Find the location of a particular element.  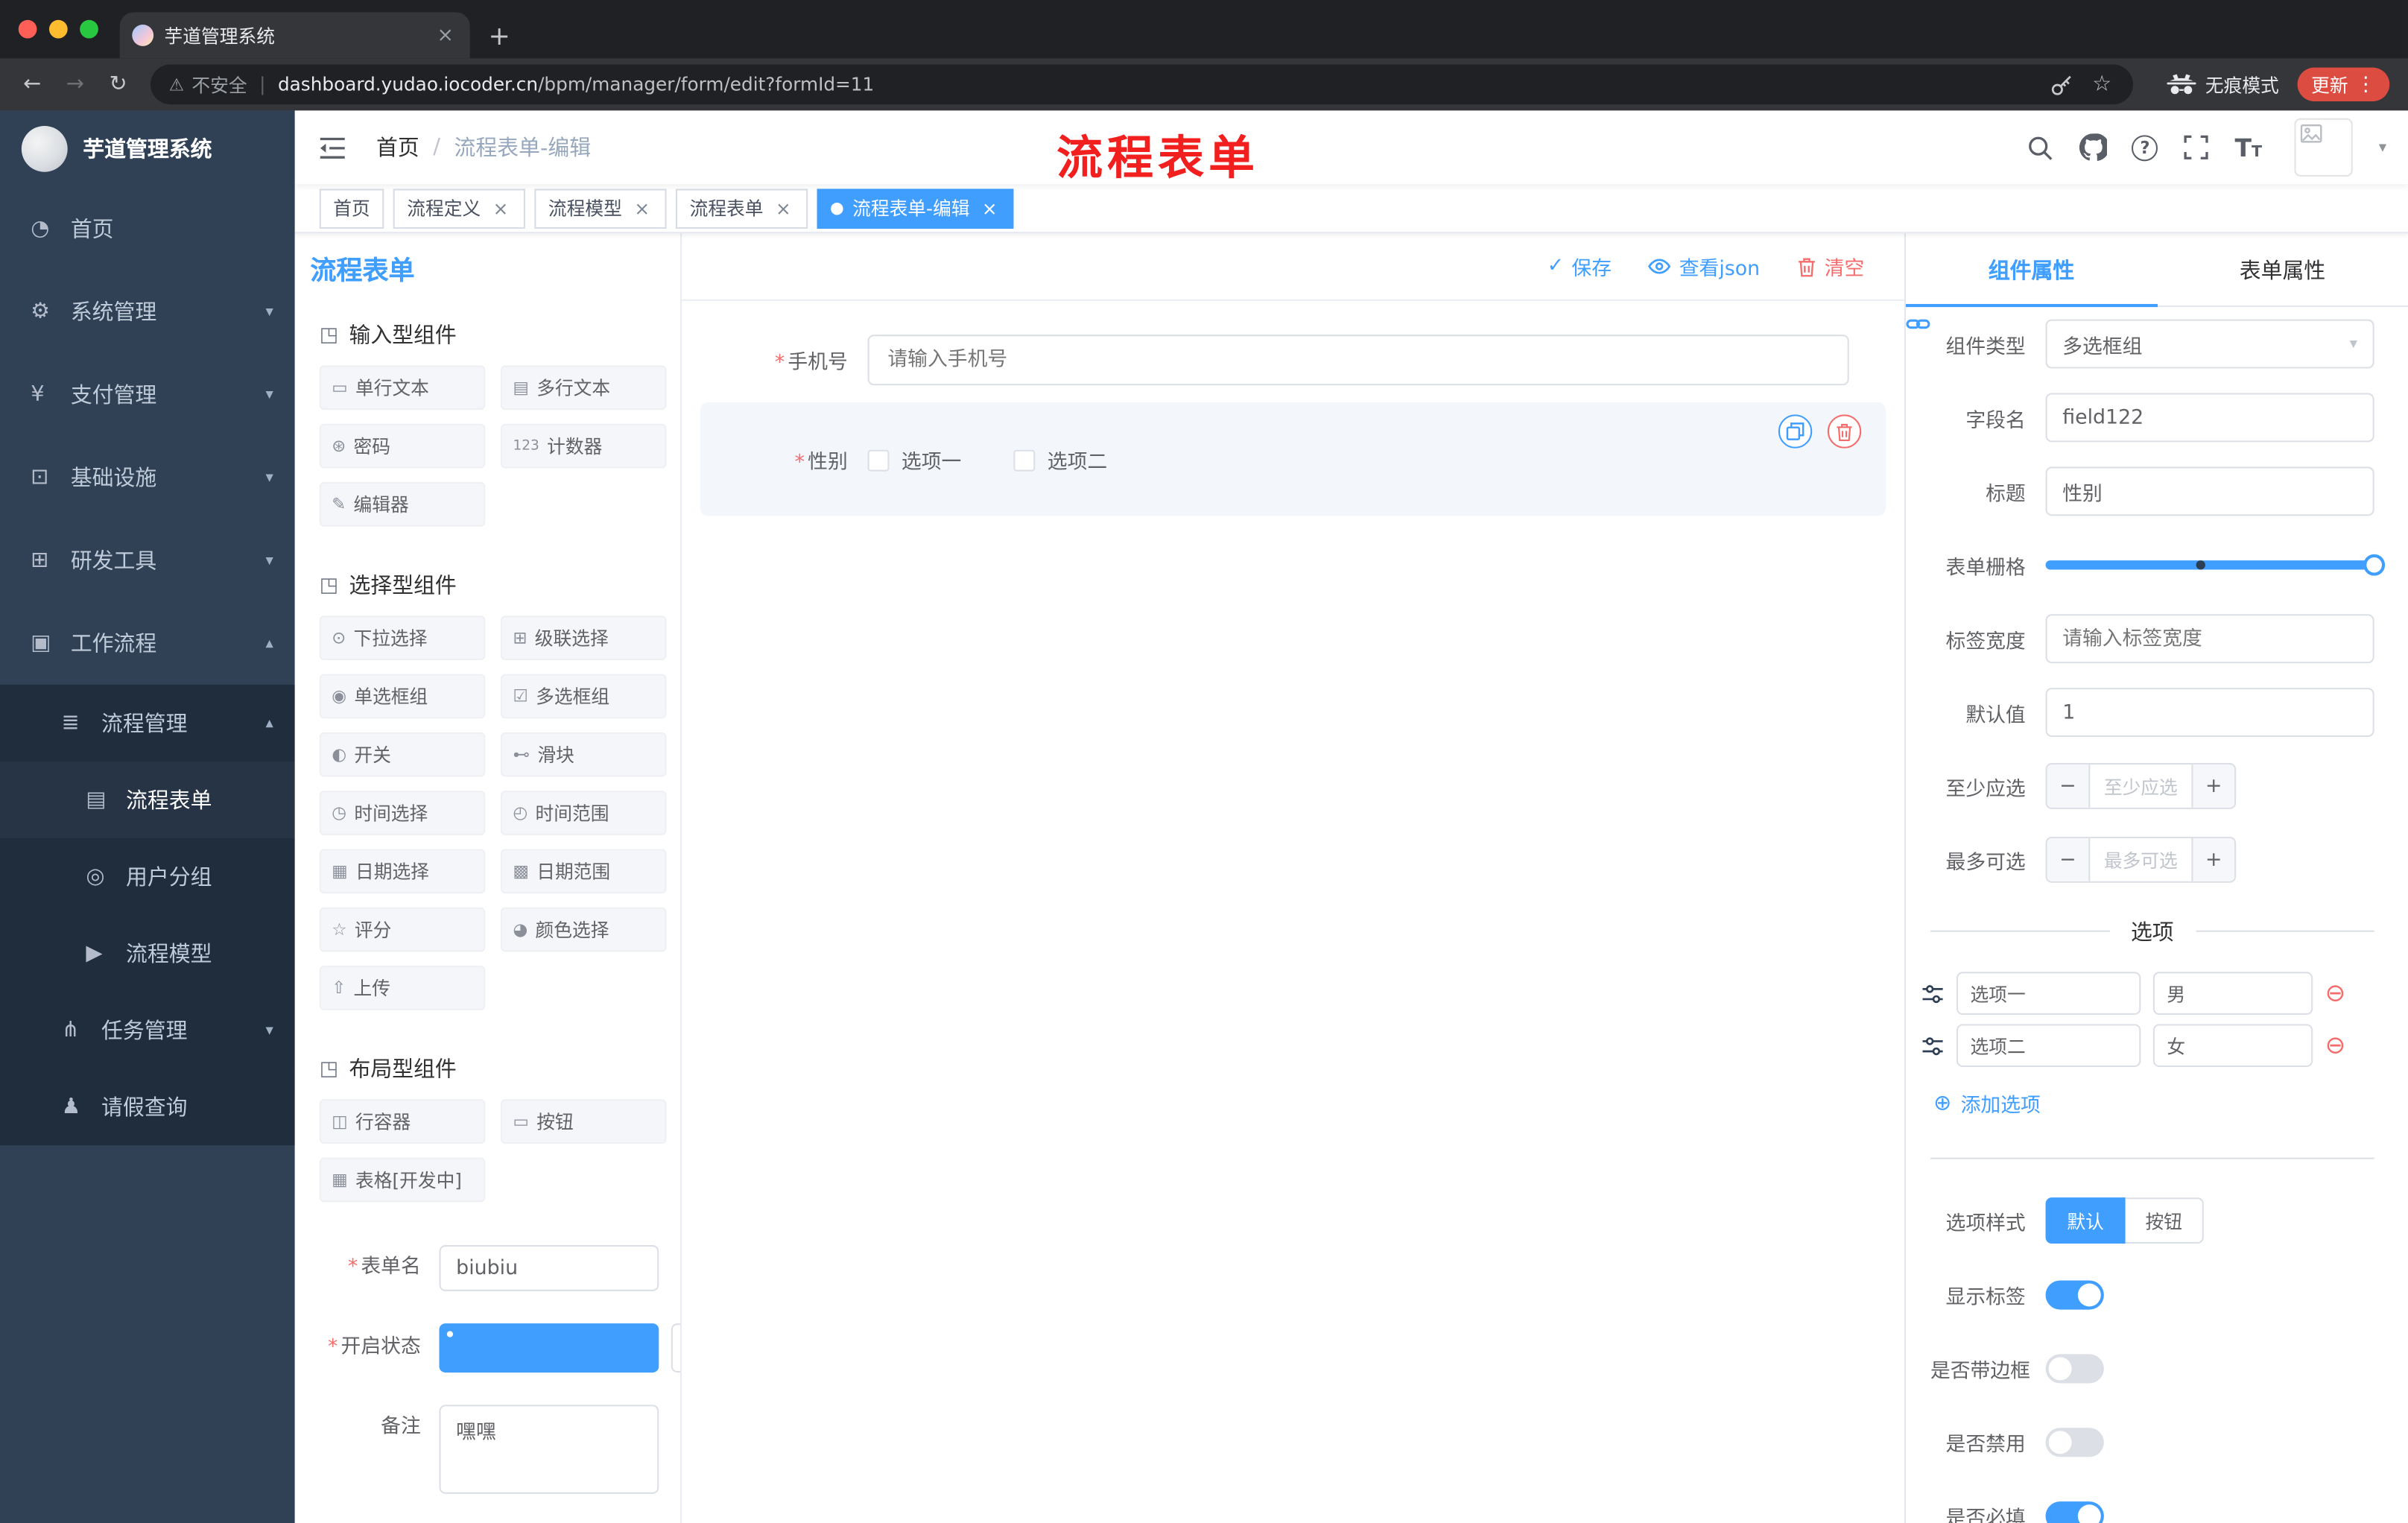

comp-editor: ✎ 编辑器 is located at coordinates (402, 504).